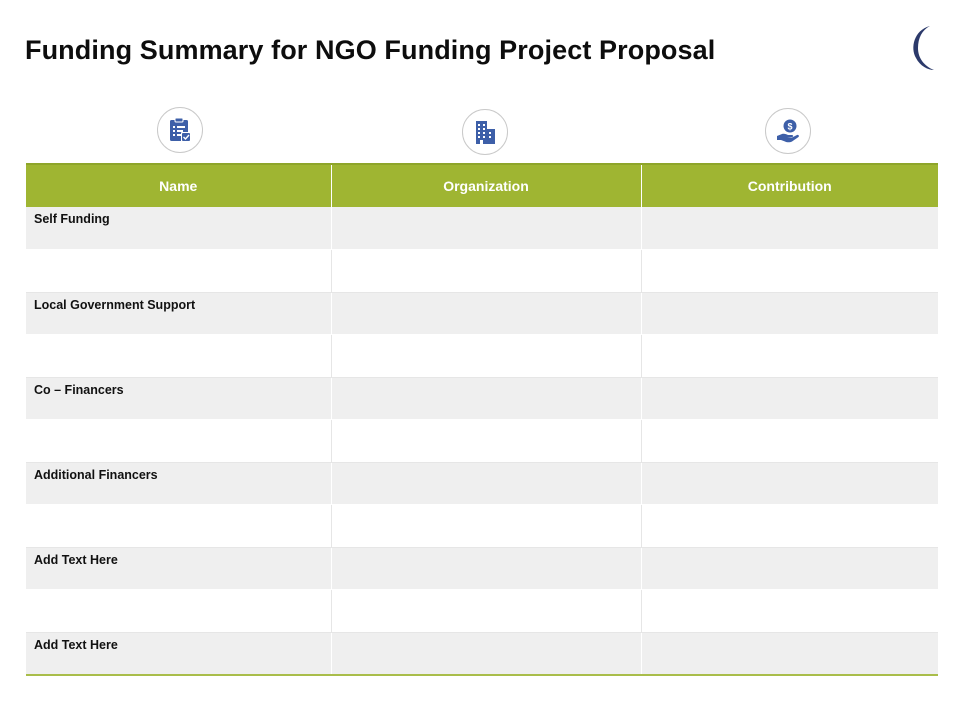 The height and width of the screenshot is (720, 960). What do you see at coordinates (179, 185) in the screenshot?
I see `column-header-name: Name` at bounding box center [179, 185].